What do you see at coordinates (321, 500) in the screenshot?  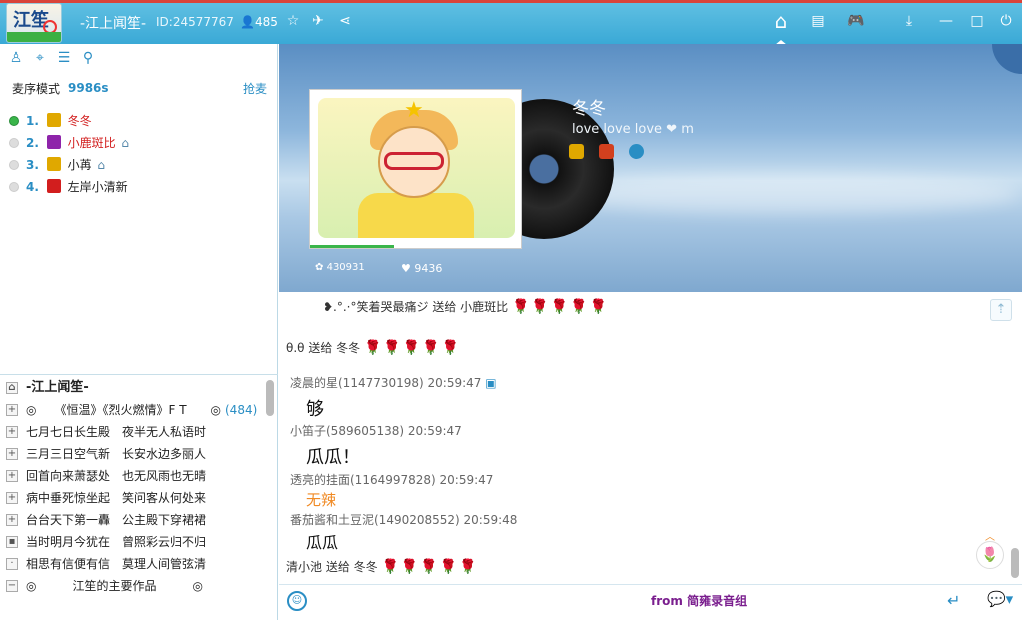 I see `message-text: 无辣` at bounding box center [321, 500].